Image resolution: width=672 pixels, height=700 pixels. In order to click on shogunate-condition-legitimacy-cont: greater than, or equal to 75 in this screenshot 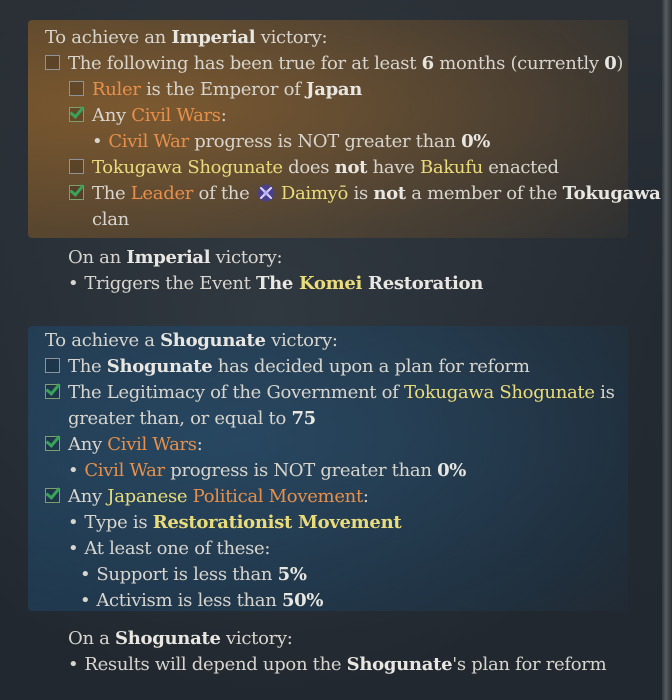, I will do `click(192, 418)`.